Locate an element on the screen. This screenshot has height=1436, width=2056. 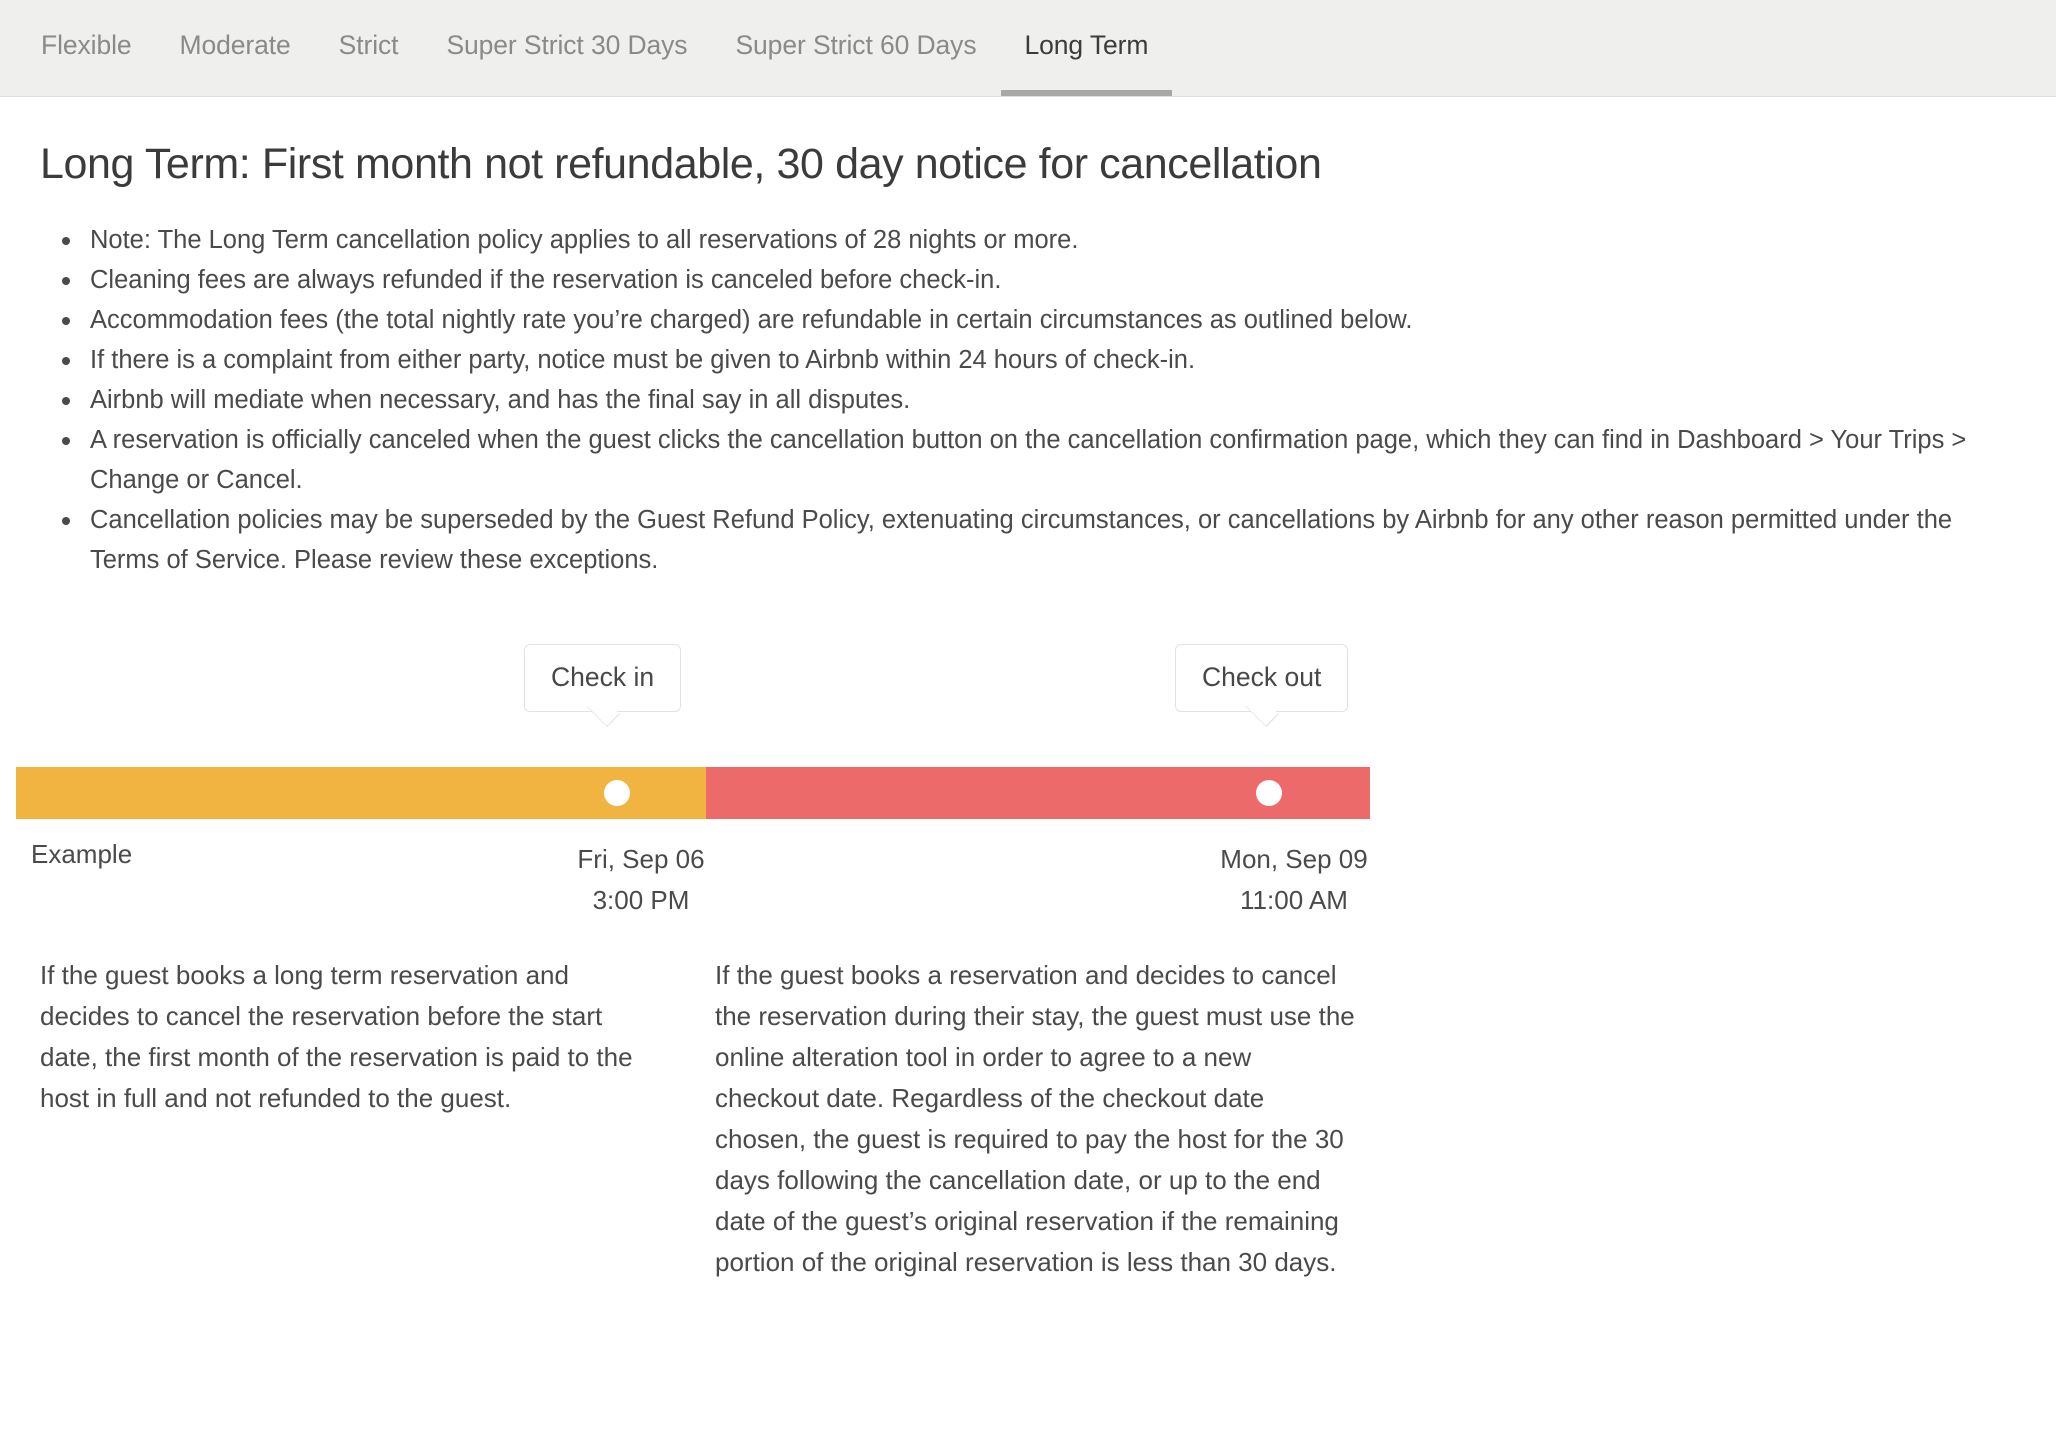
checkout-time: 11:00 AM is located at coordinates (1294, 900).